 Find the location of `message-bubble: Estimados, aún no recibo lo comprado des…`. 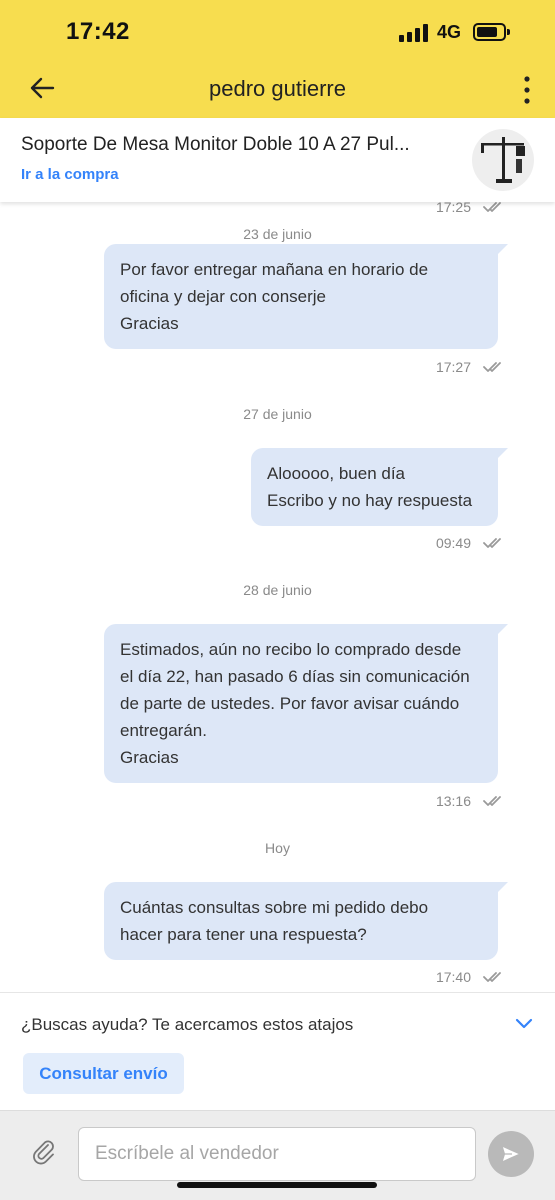

message-bubble: Estimados, aún no recibo lo comprado des… is located at coordinates (306, 703).